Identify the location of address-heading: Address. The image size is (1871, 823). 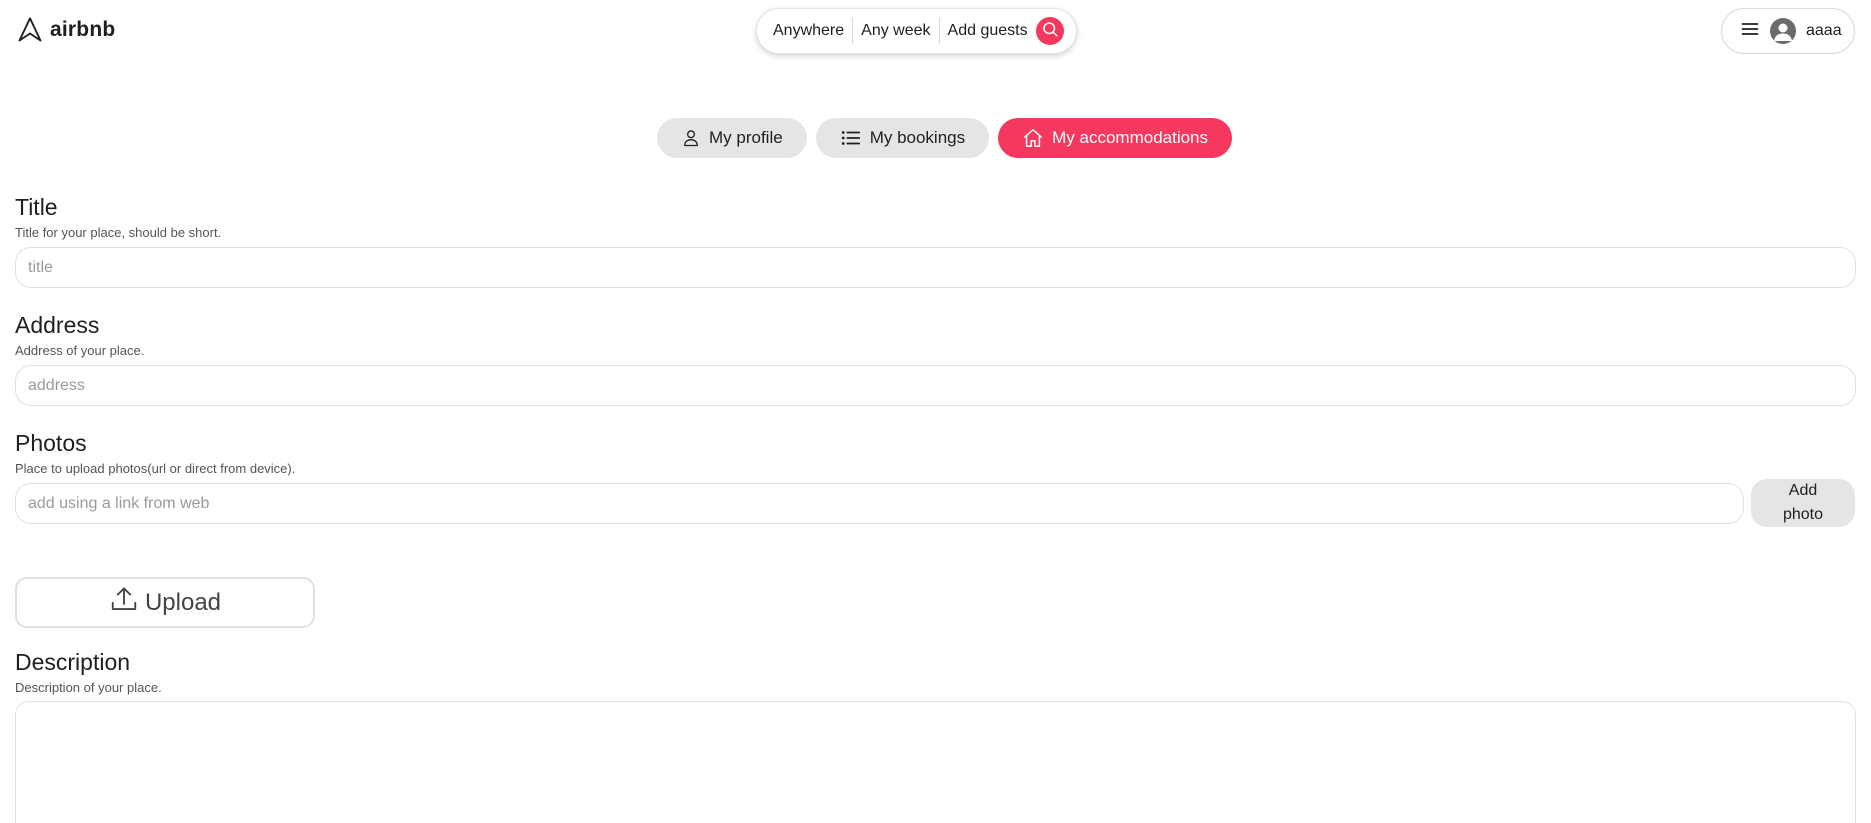
(57, 325).